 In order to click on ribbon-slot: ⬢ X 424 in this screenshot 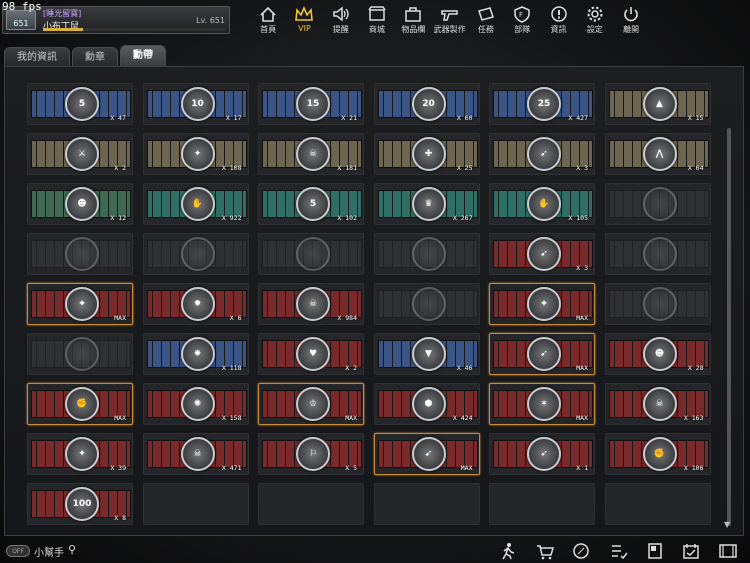, I will do `click(426, 404)`.